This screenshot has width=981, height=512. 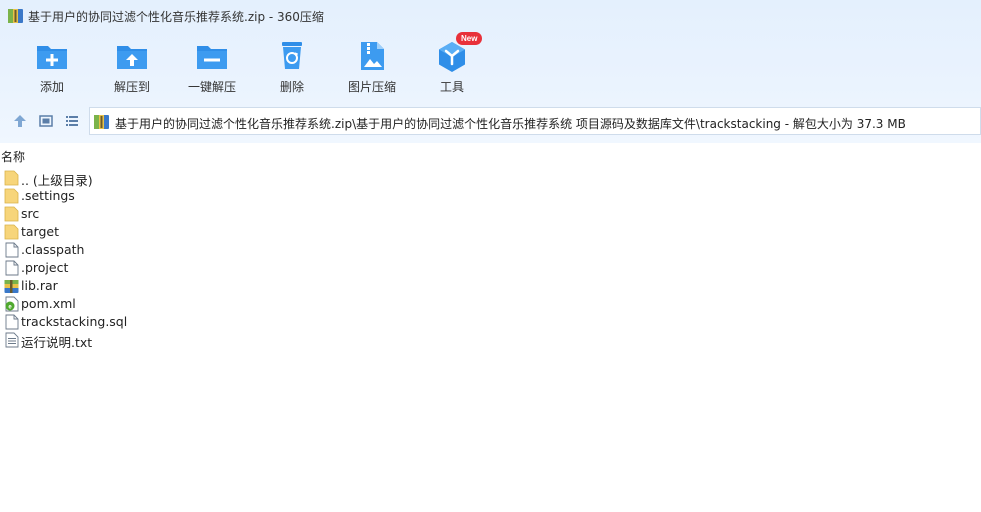 What do you see at coordinates (490, 286) in the screenshot?
I see `list-item: lib.rar` at bounding box center [490, 286].